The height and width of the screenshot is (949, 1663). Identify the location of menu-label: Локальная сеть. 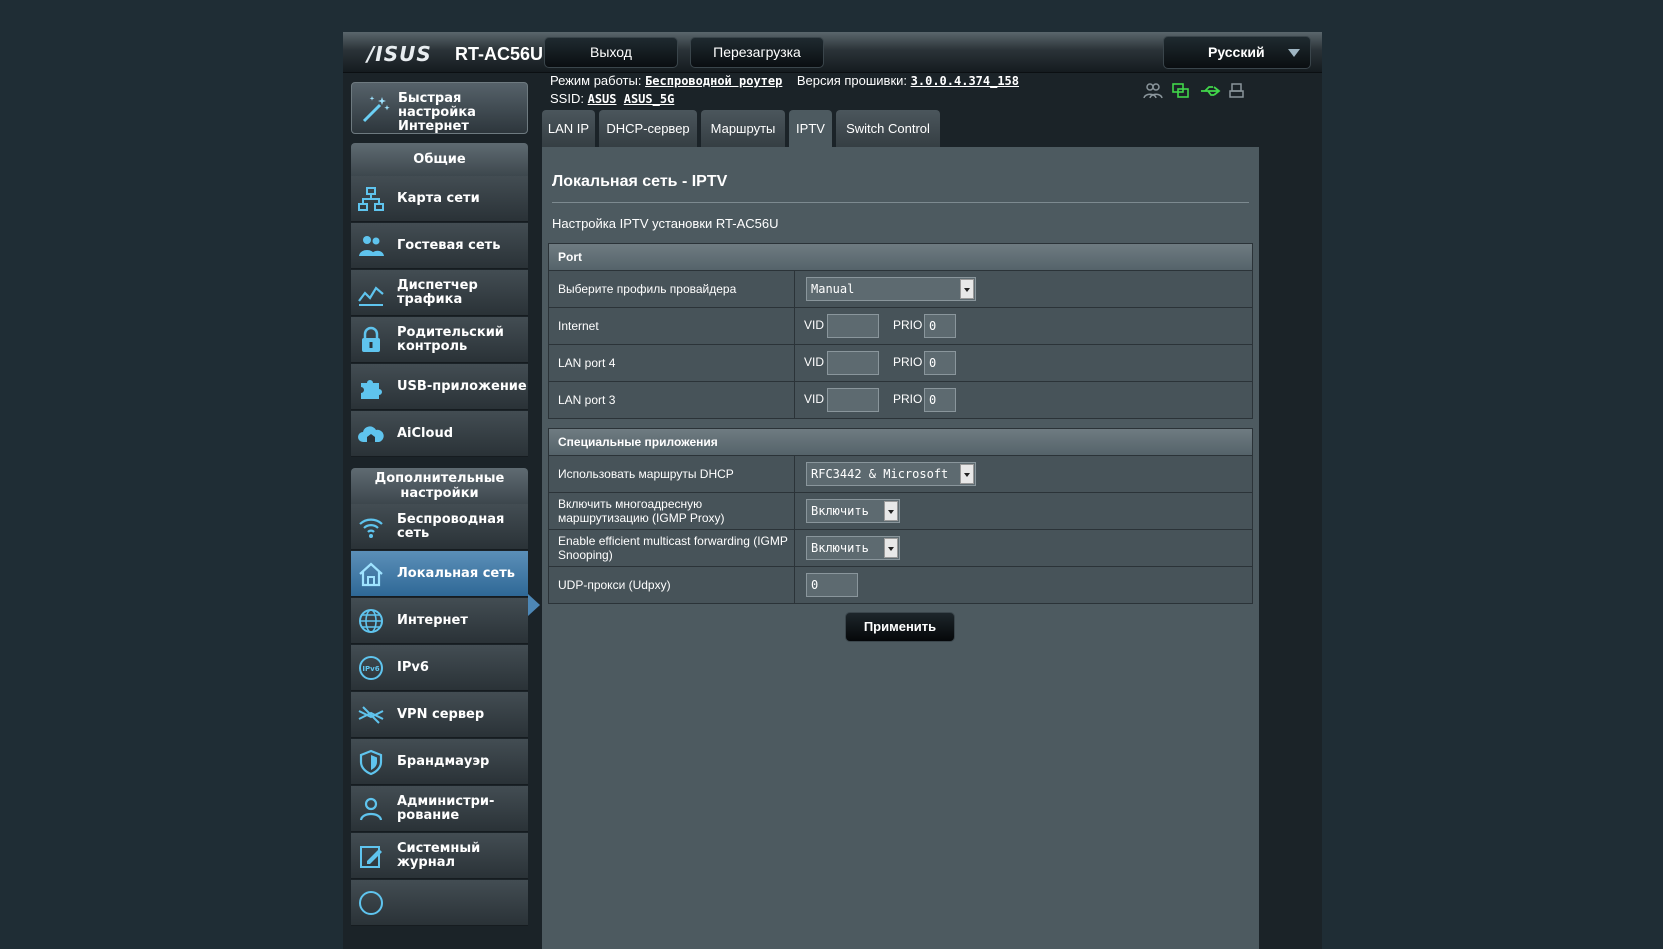
(456, 573).